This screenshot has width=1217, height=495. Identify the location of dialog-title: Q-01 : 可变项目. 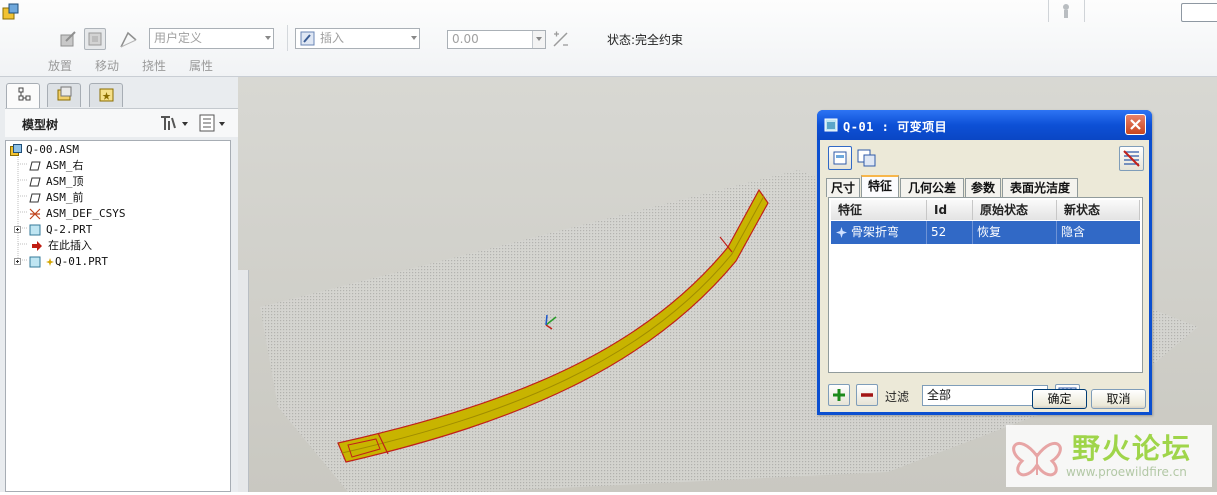
(895, 127).